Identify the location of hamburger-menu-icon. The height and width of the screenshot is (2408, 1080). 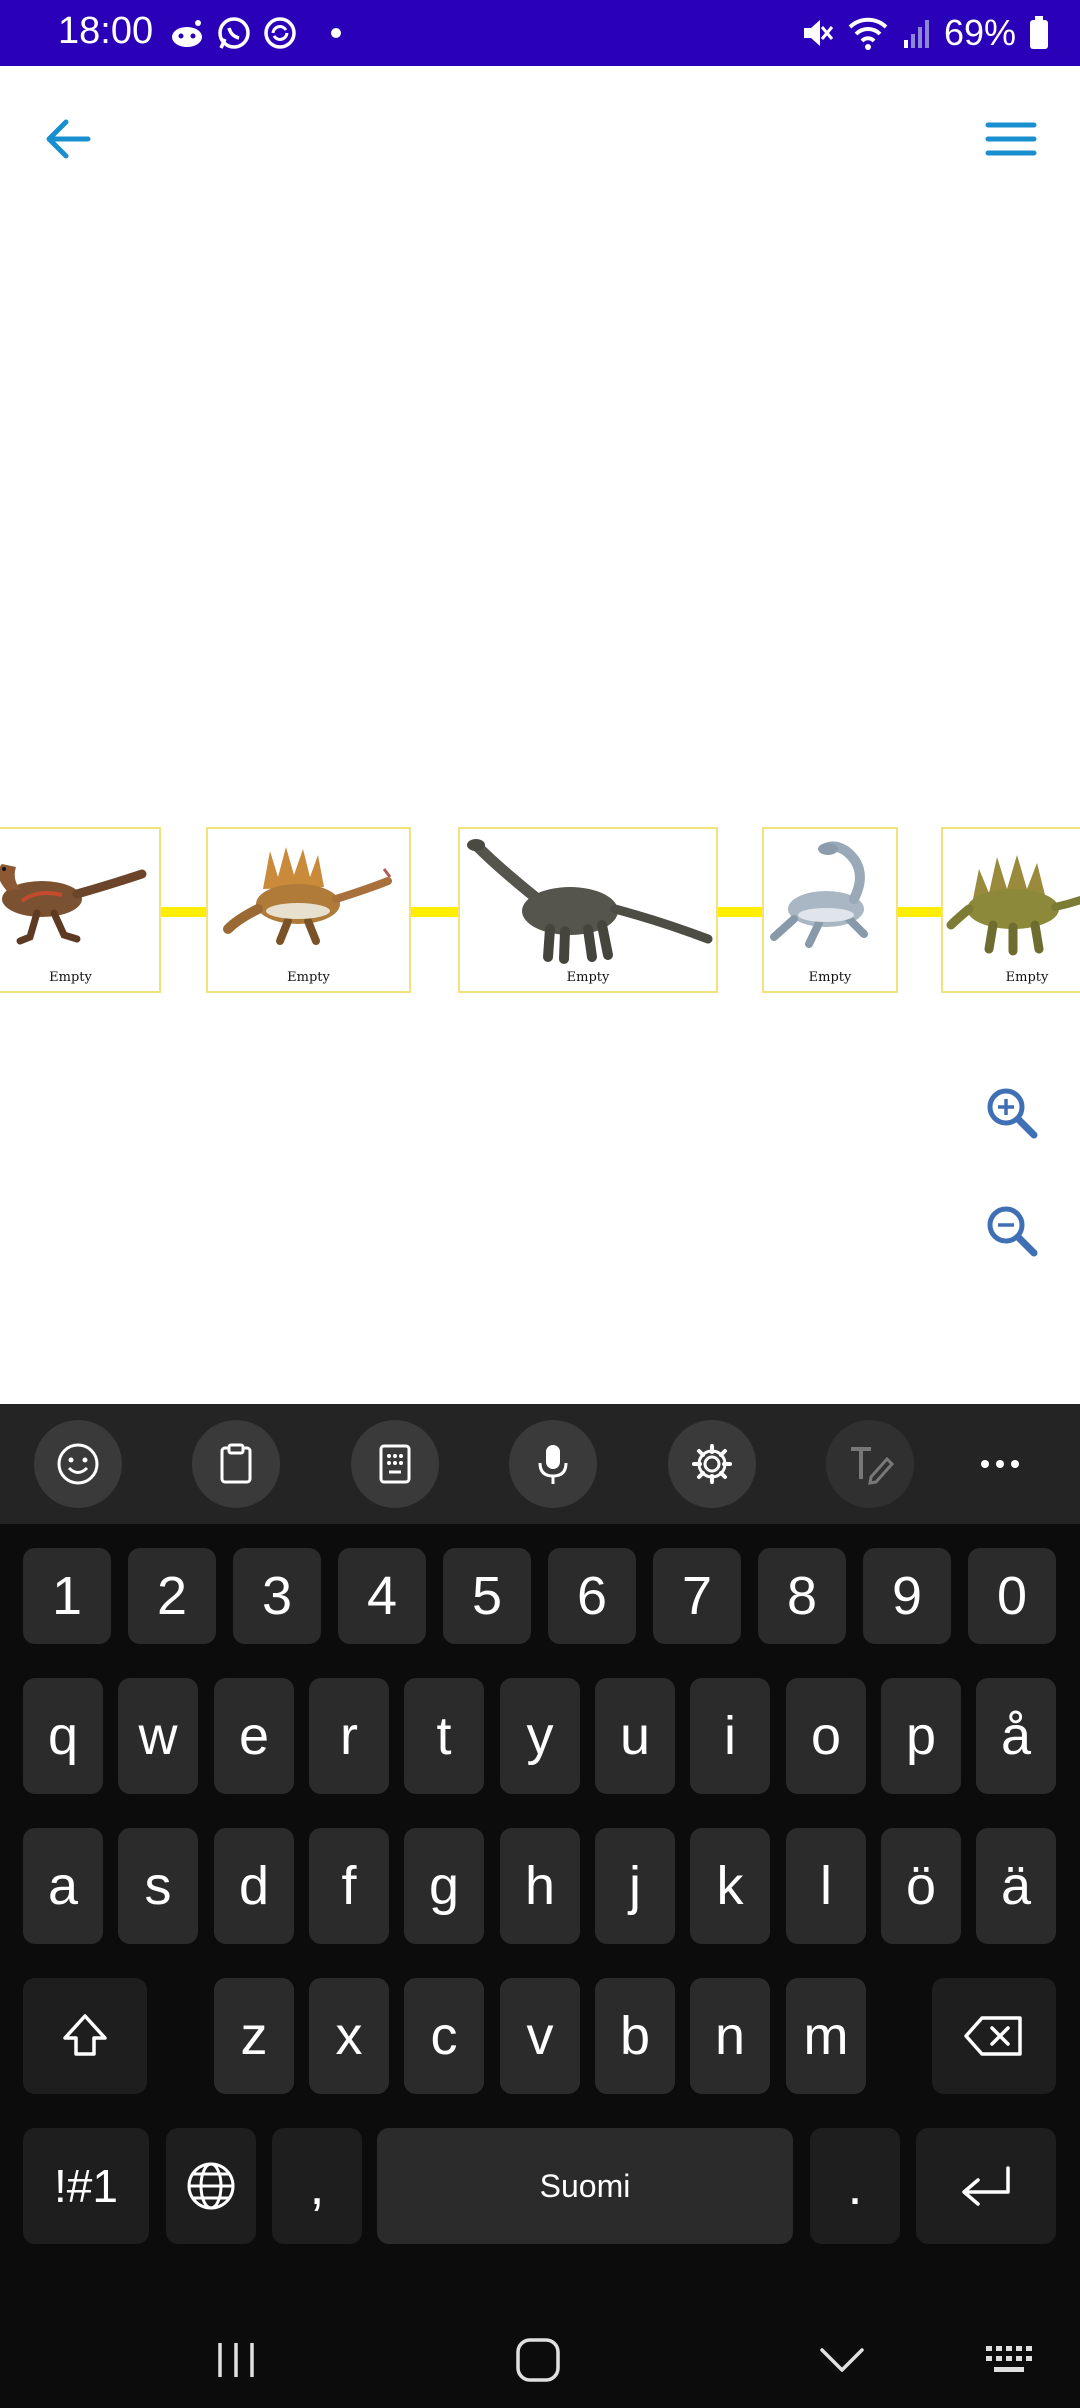
(1011, 139).